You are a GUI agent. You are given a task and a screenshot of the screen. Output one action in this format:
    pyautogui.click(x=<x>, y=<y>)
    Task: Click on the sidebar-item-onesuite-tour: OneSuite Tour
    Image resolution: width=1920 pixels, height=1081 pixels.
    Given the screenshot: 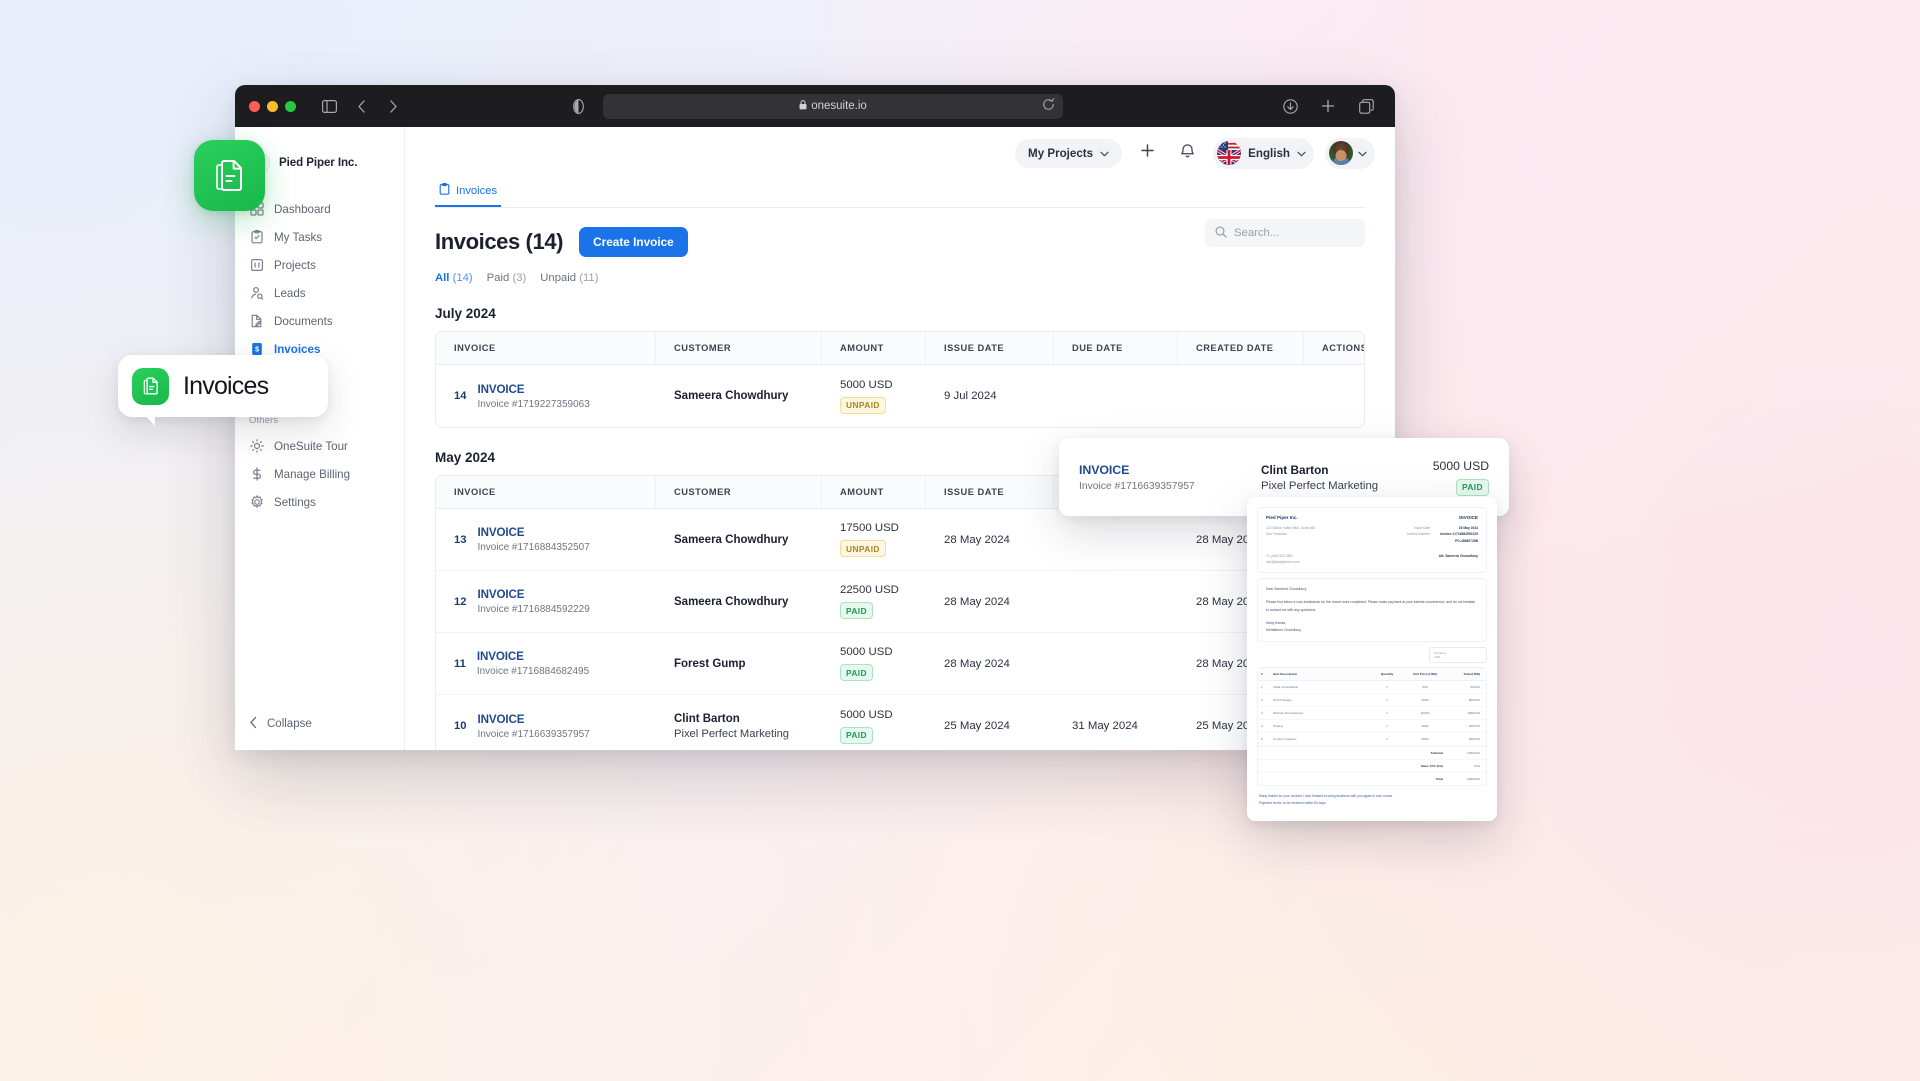 What is the action you would take?
    pyautogui.click(x=319, y=446)
    